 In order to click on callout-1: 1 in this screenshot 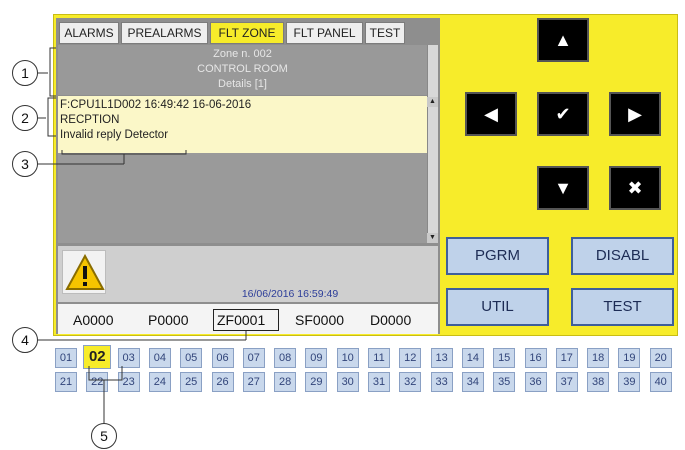, I will do `click(25, 73)`.